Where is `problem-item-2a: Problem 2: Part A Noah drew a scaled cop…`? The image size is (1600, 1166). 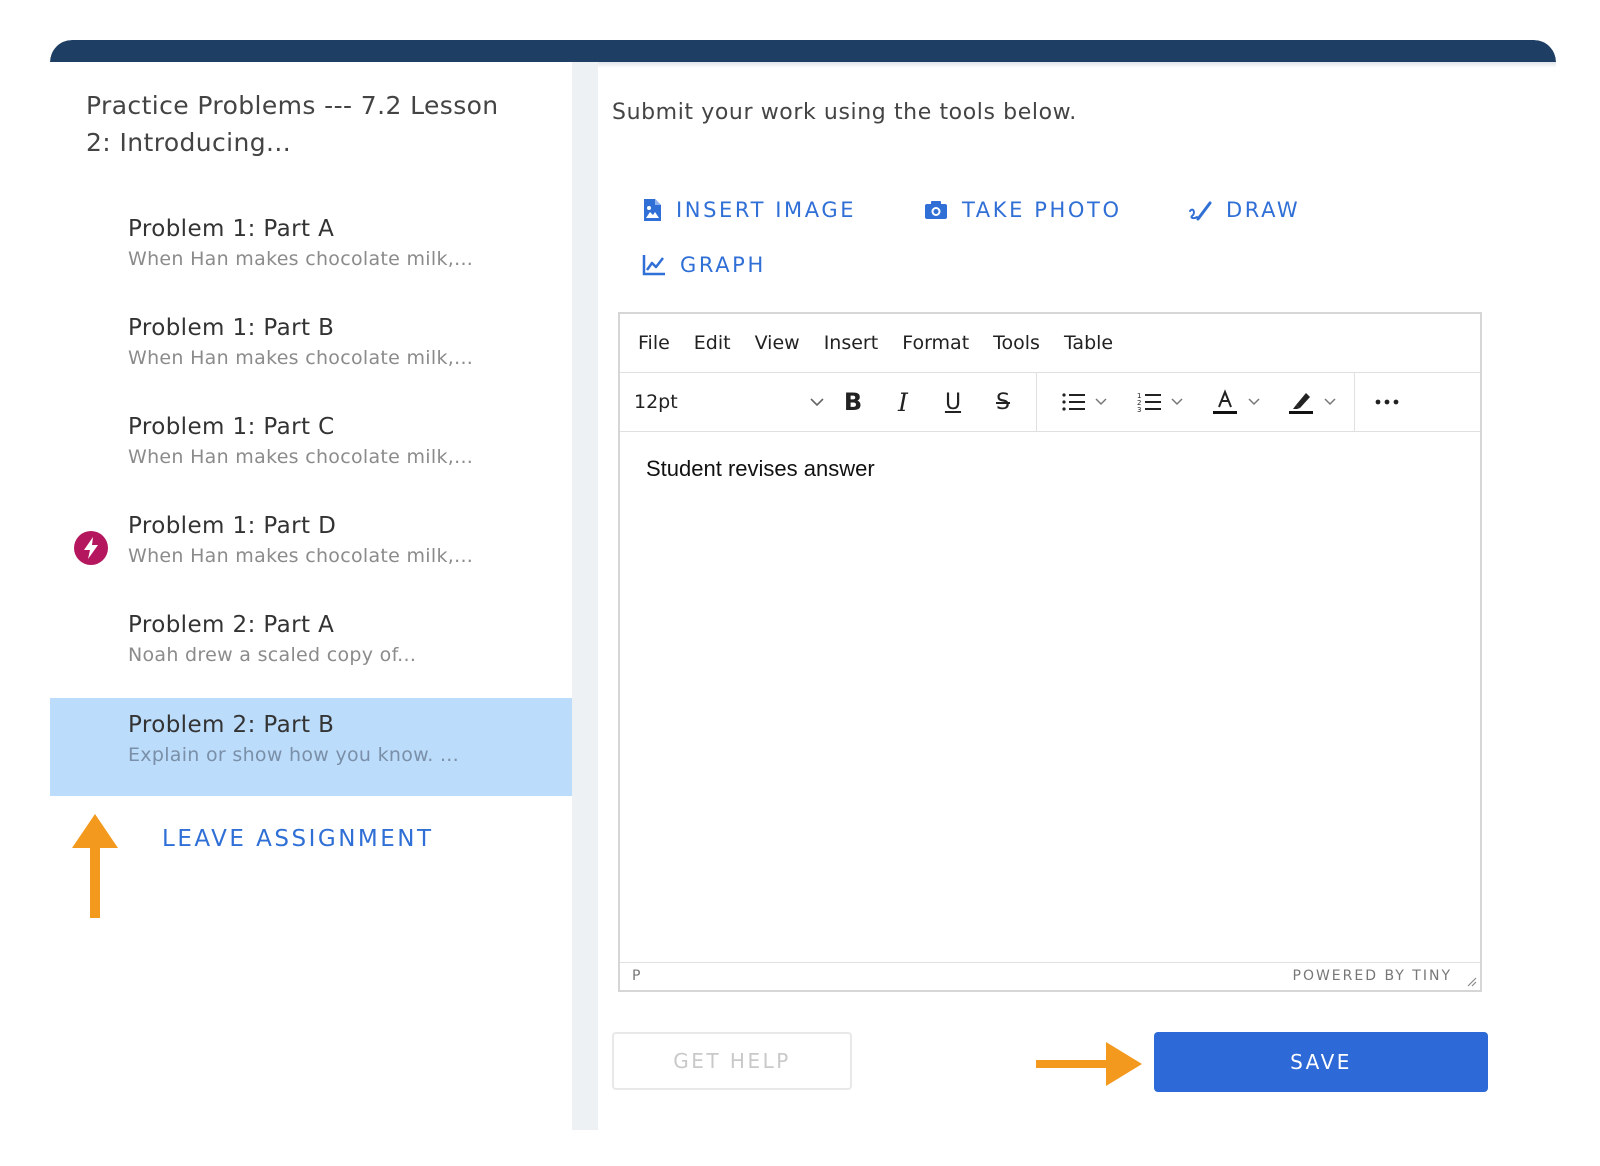 problem-item-2a: Problem 2: Part A Noah drew a scaled cop… is located at coordinates (311, 647).